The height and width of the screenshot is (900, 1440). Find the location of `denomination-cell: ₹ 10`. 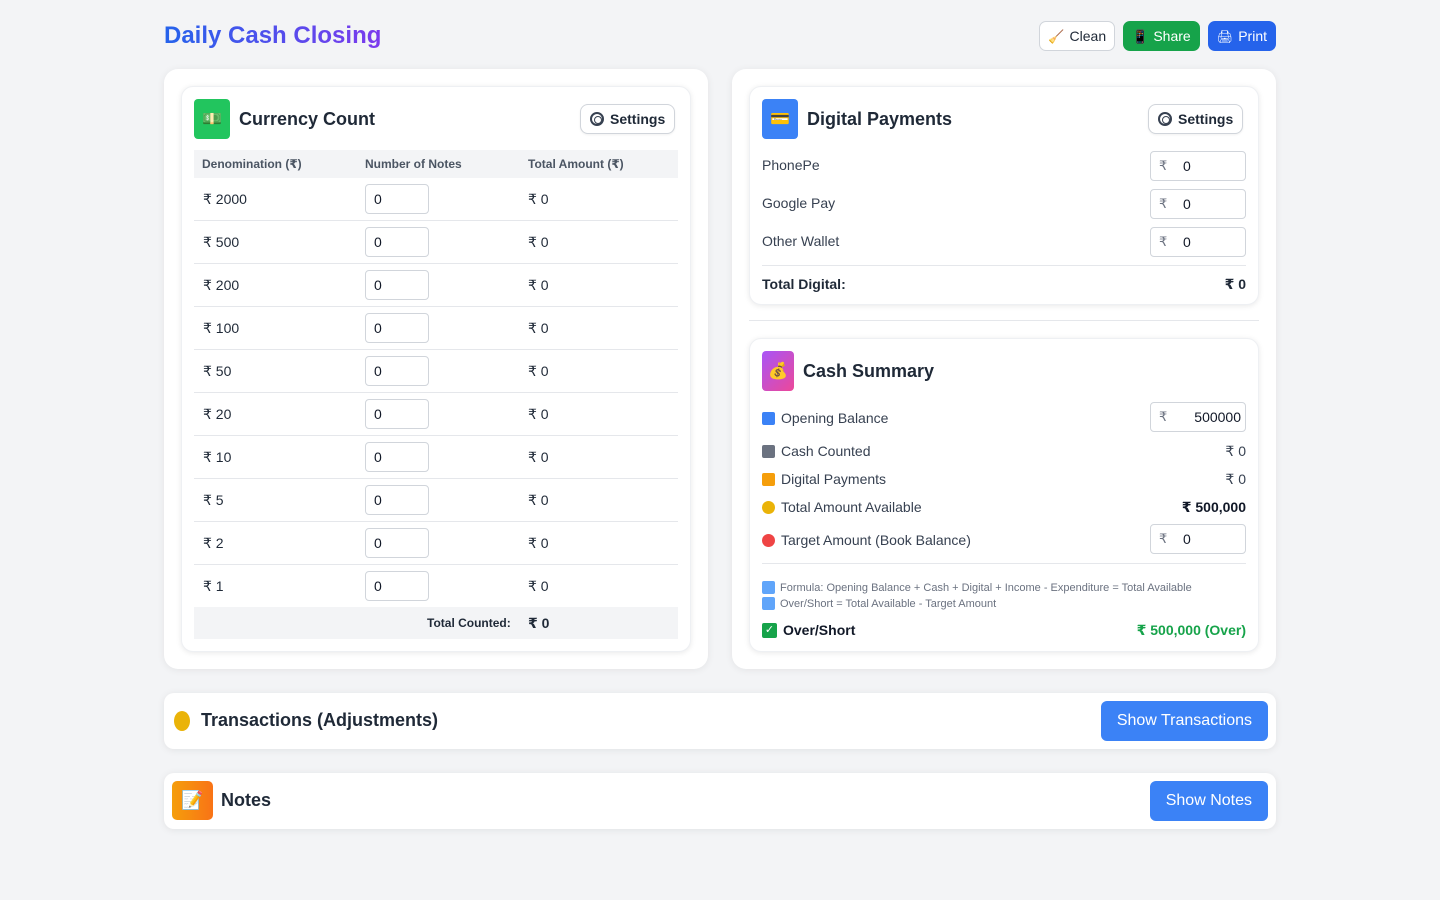

denomination-cell: ₹ 10 is located at coordinates (217, 457).